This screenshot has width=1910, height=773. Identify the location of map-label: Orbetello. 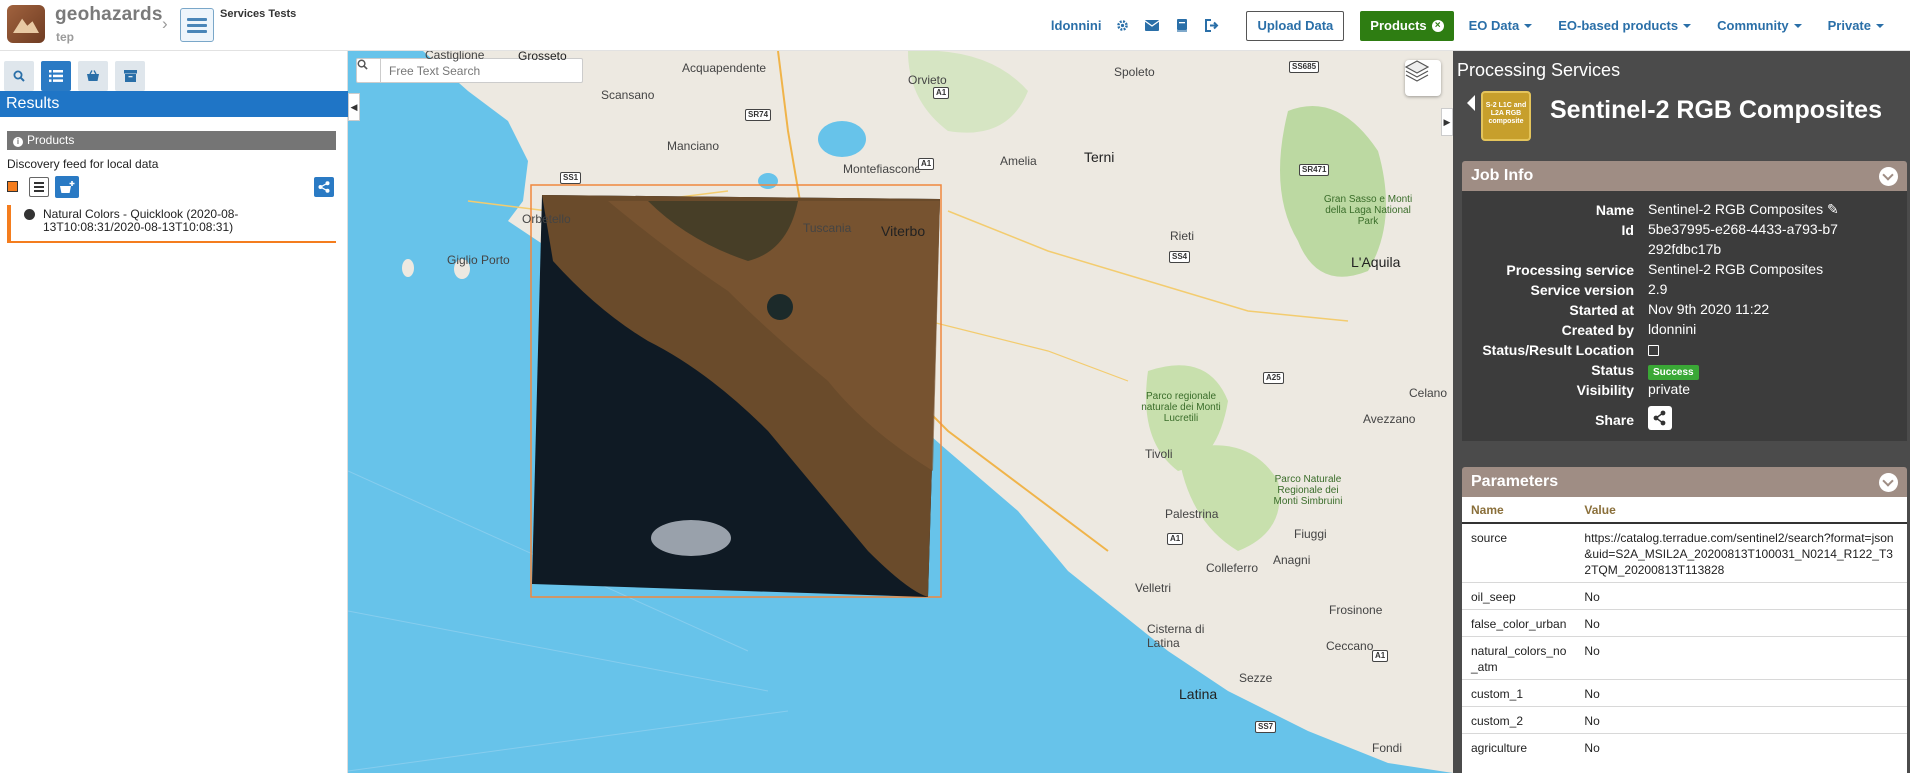
(546, 219).